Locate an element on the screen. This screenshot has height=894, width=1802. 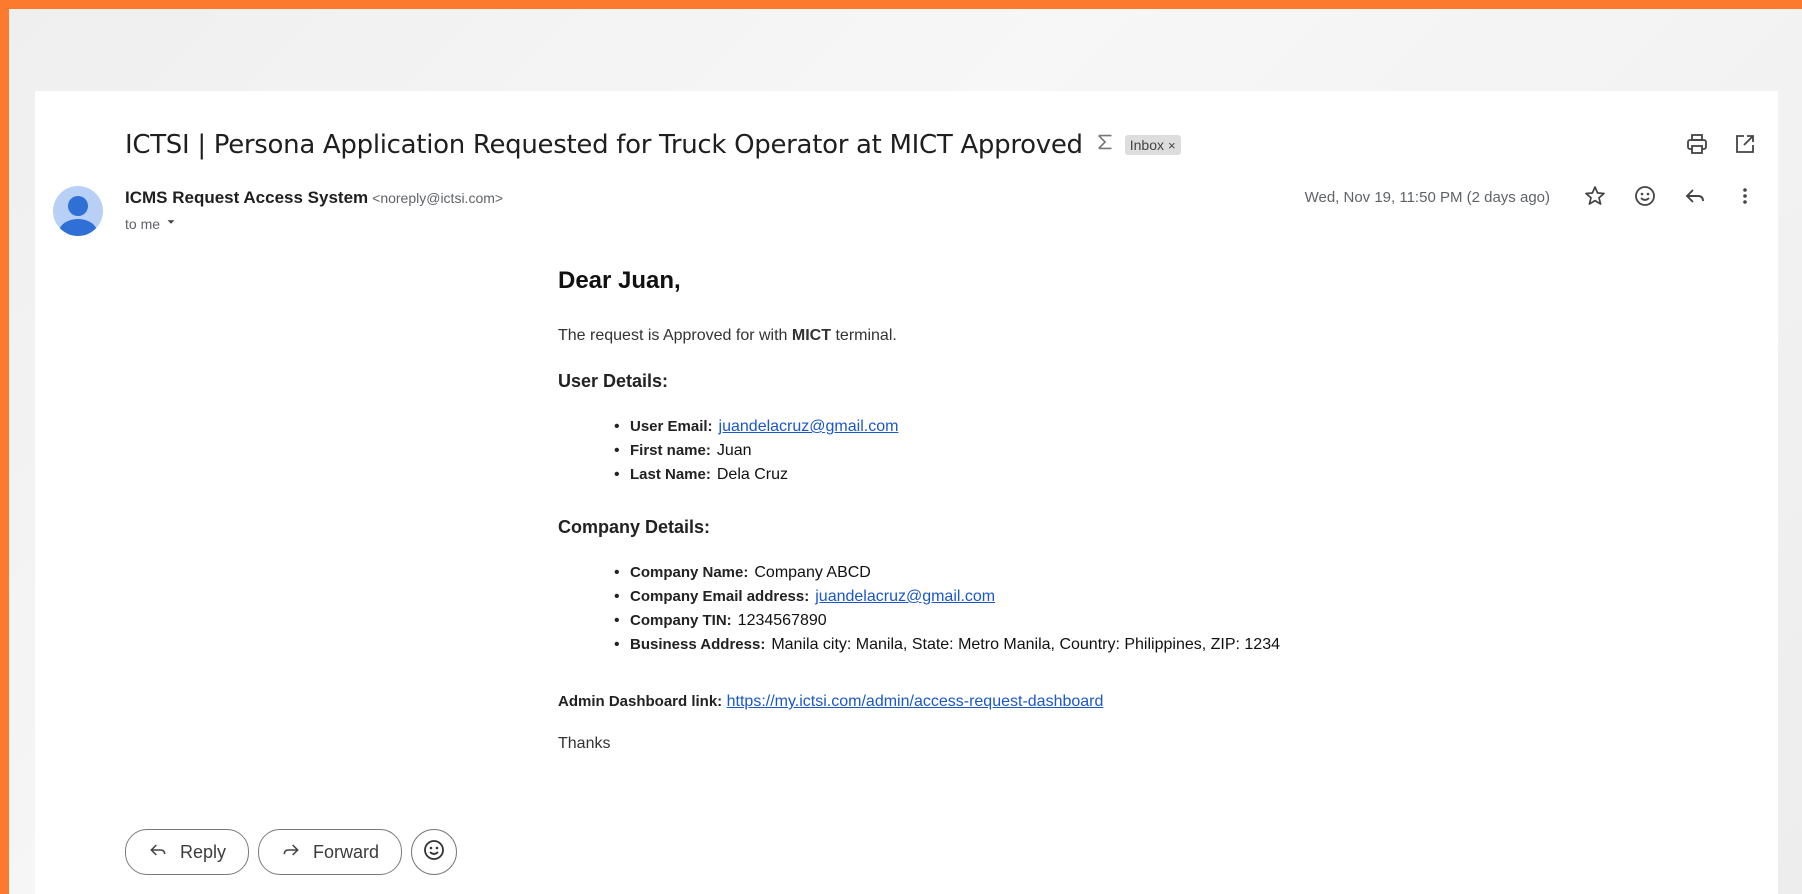
inbox-label-chip: Inbox × is located at coordinates (1152, 145).